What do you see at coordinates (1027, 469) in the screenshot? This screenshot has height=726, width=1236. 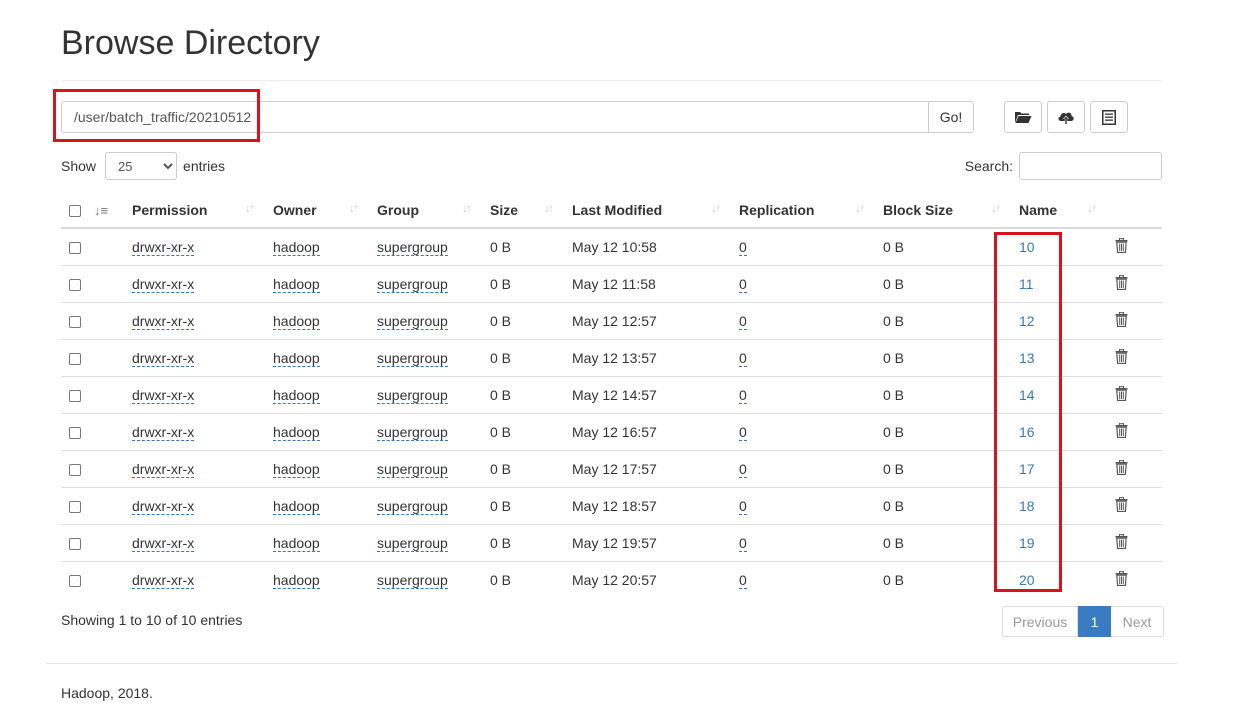 I see `directory-name-link: 17` at bounding box center [1027, 469].